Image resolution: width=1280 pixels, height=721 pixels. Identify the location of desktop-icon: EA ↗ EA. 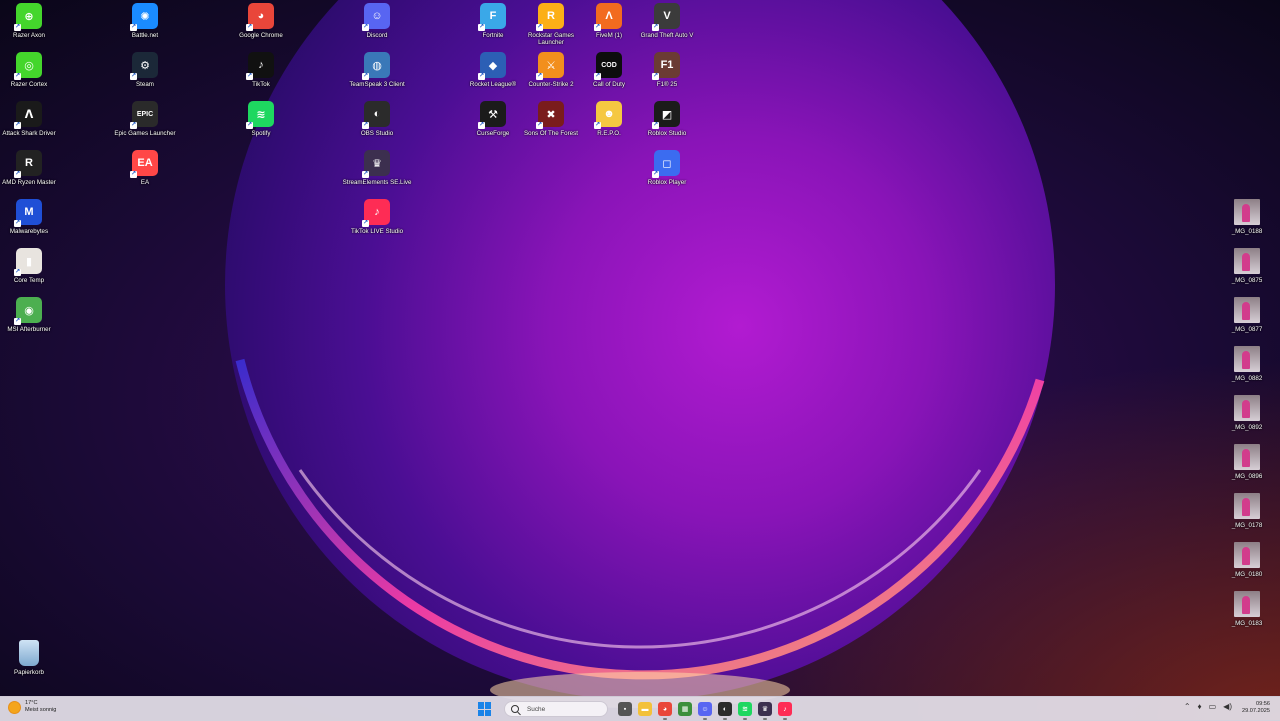
(145, 168).